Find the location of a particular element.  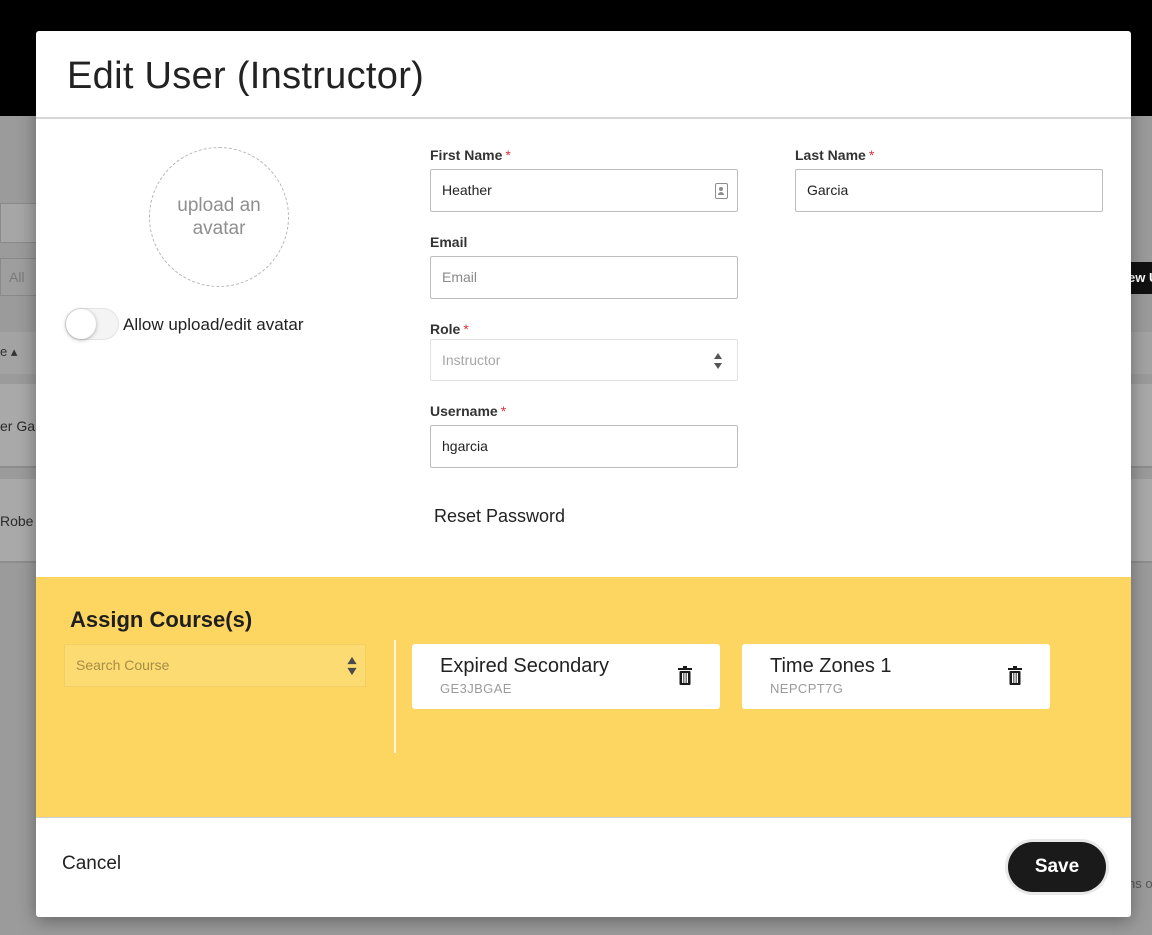

contact-card-icon is located at coordinates (721, 191).